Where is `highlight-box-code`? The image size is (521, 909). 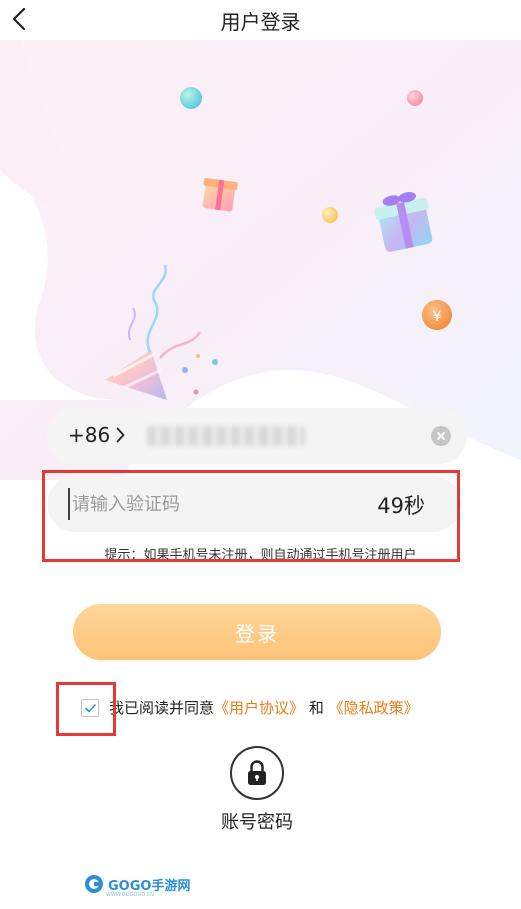 highlight-box-code is located at coordinates (251, 516).